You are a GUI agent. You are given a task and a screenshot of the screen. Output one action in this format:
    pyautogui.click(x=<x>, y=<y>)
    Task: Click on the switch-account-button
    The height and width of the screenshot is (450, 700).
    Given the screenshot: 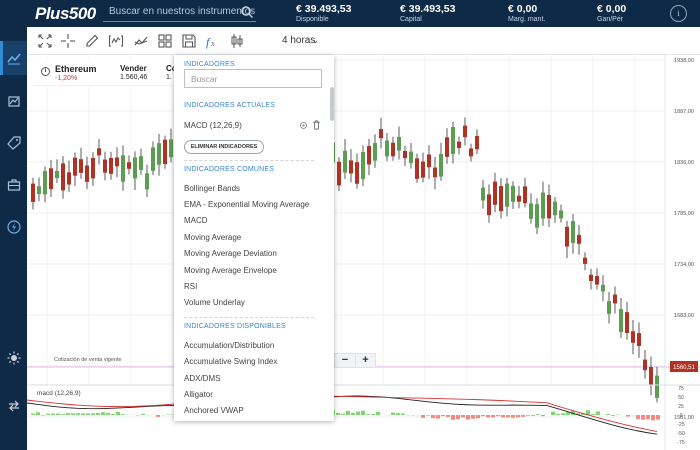 What is the action you would take?
    pyautogui.click(x=13, y=406)
    